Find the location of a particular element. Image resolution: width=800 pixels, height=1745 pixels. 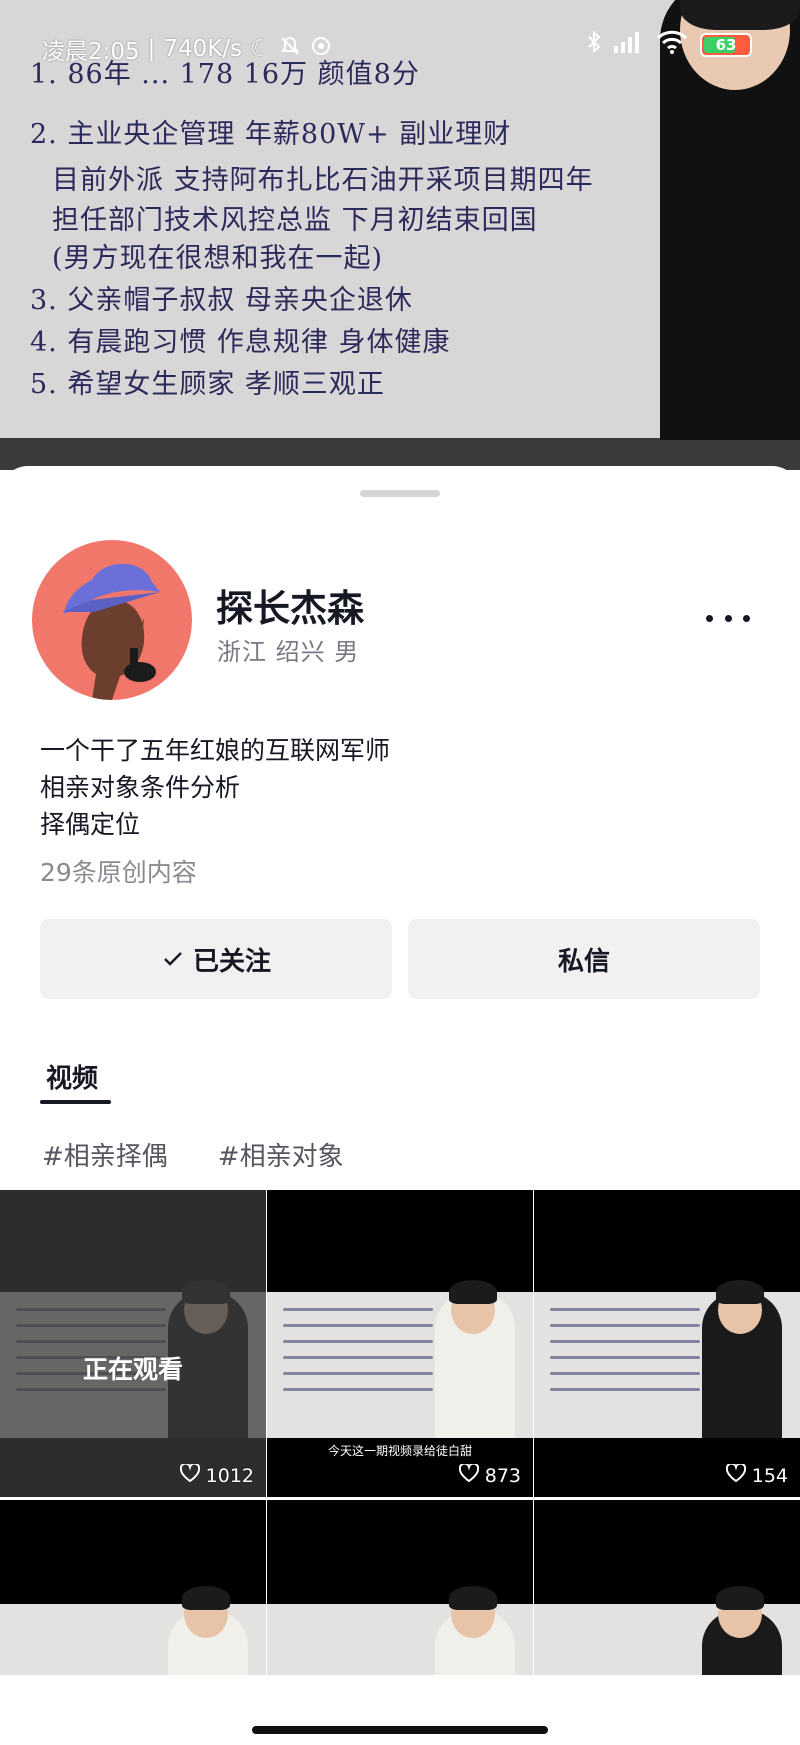

now-watching-overlay is located at coordinates (133, 1343).